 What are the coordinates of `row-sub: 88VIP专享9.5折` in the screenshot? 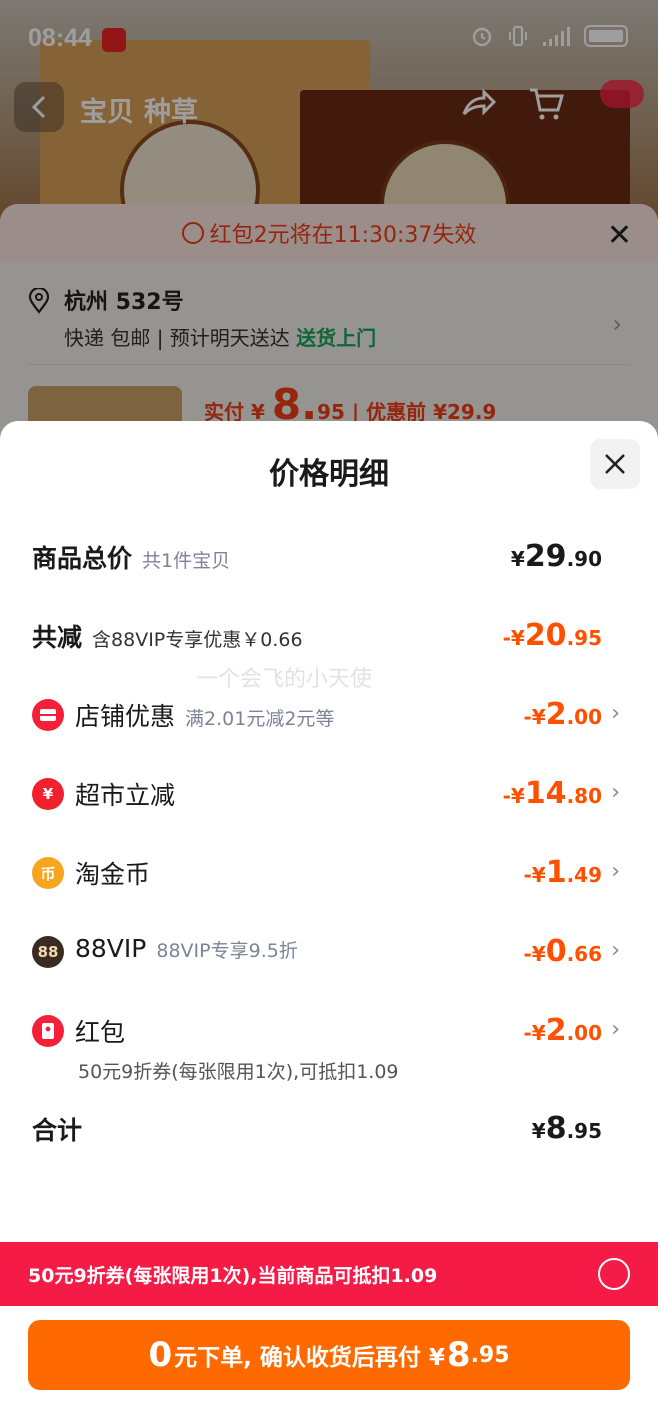 It's located at (227, 951).